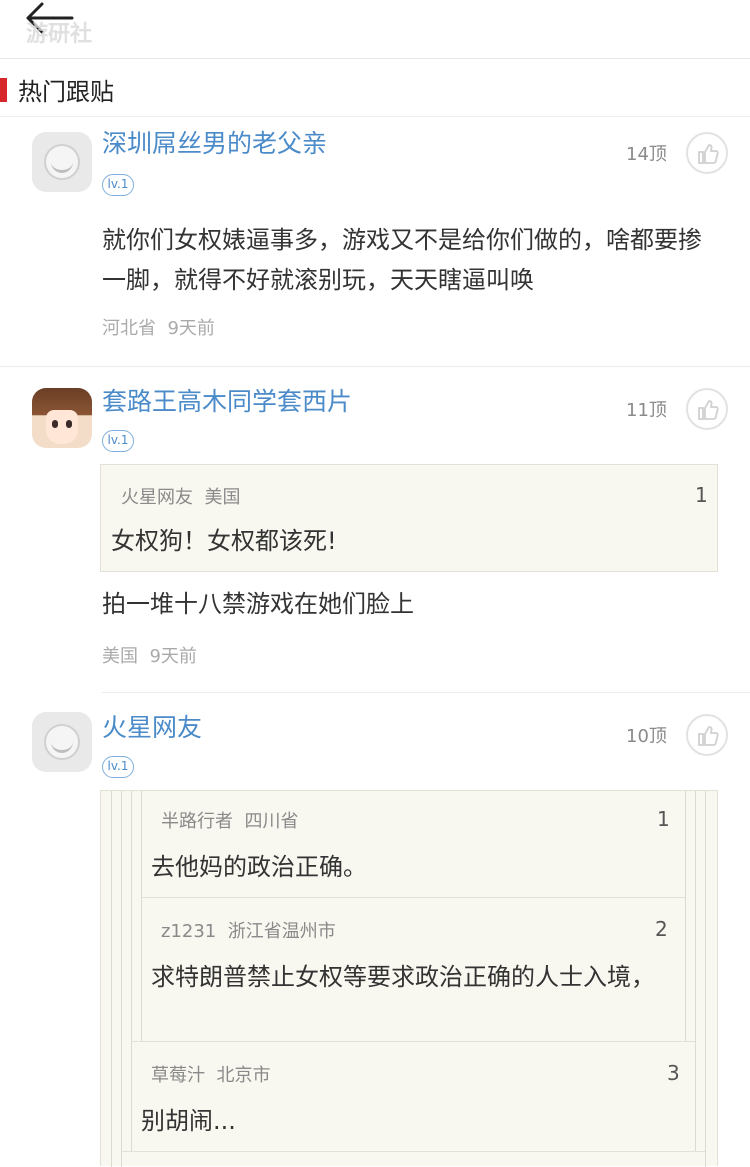 Image resolution: width=750 pixels, height=1167 pixels. What do you see at coordinates (259, 867) in the screenshot?
I see `quote-text: 去他妈的政治正确。` at bounding box center [259, 867].